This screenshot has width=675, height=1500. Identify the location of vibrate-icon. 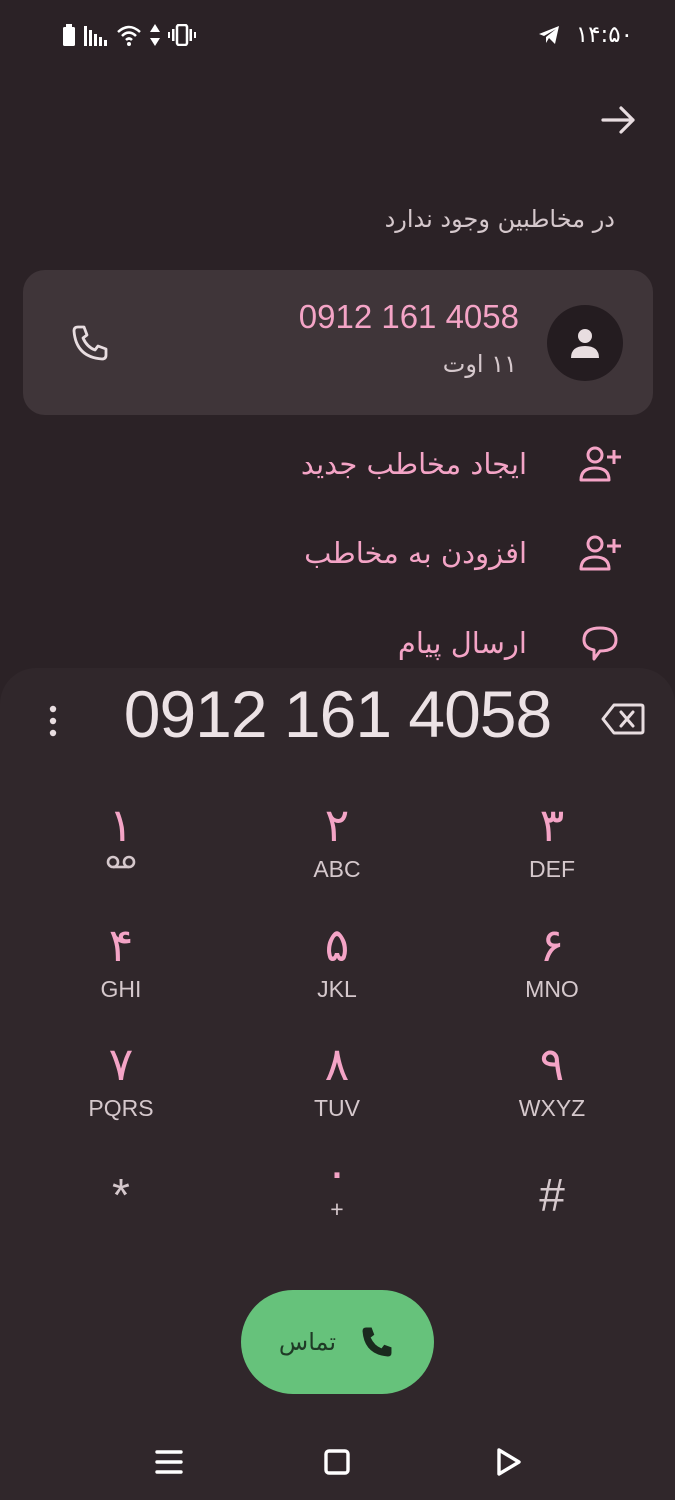
(182, 35).